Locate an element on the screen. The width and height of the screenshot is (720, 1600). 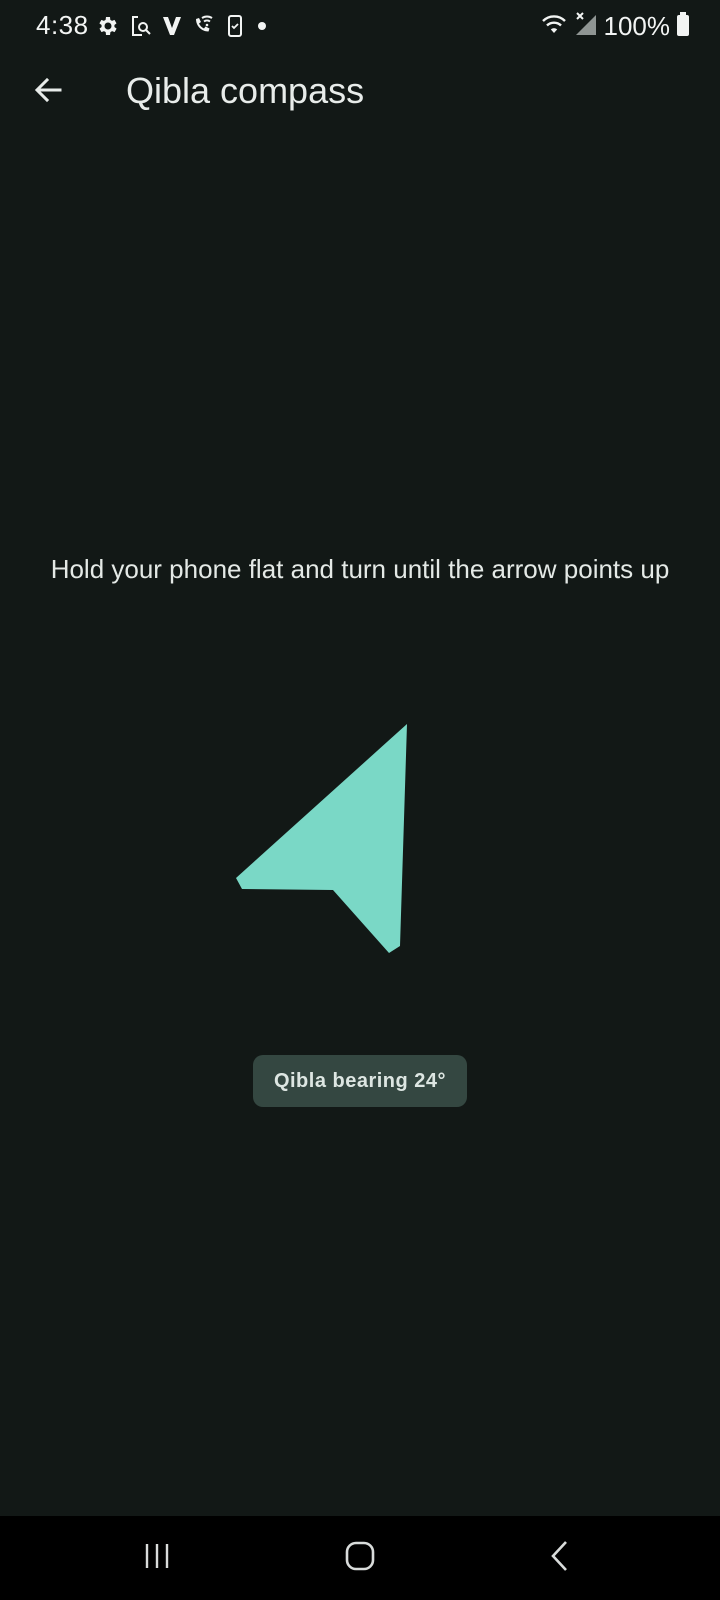
dot-icon is located at coordinates (262, 26).